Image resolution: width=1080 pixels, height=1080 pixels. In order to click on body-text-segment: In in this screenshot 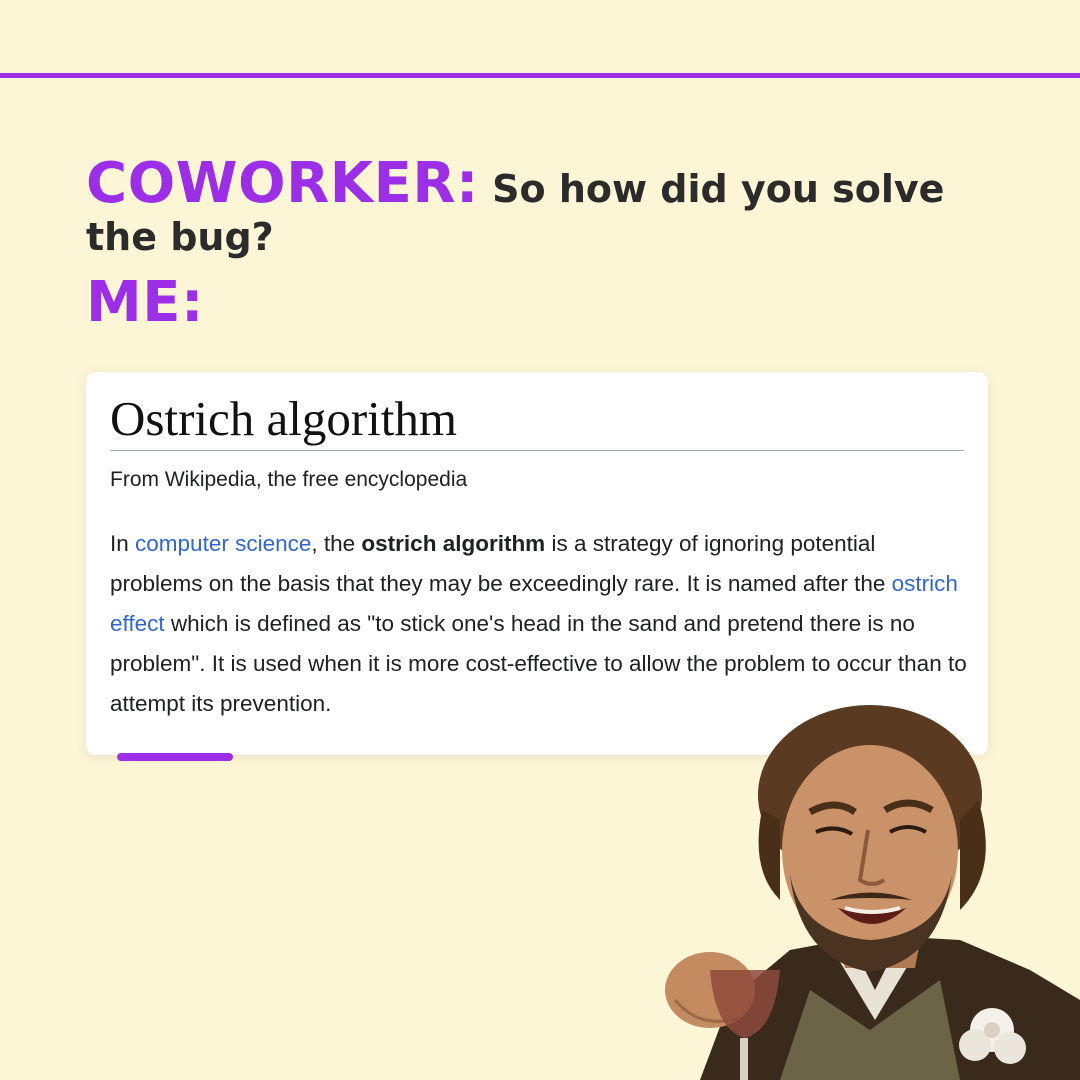, I will do `click(123, 543)`.